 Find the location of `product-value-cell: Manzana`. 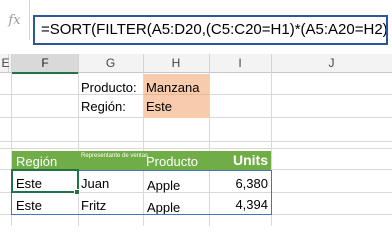

product-value-cell: Manzana is located at coordinates (172, 87).